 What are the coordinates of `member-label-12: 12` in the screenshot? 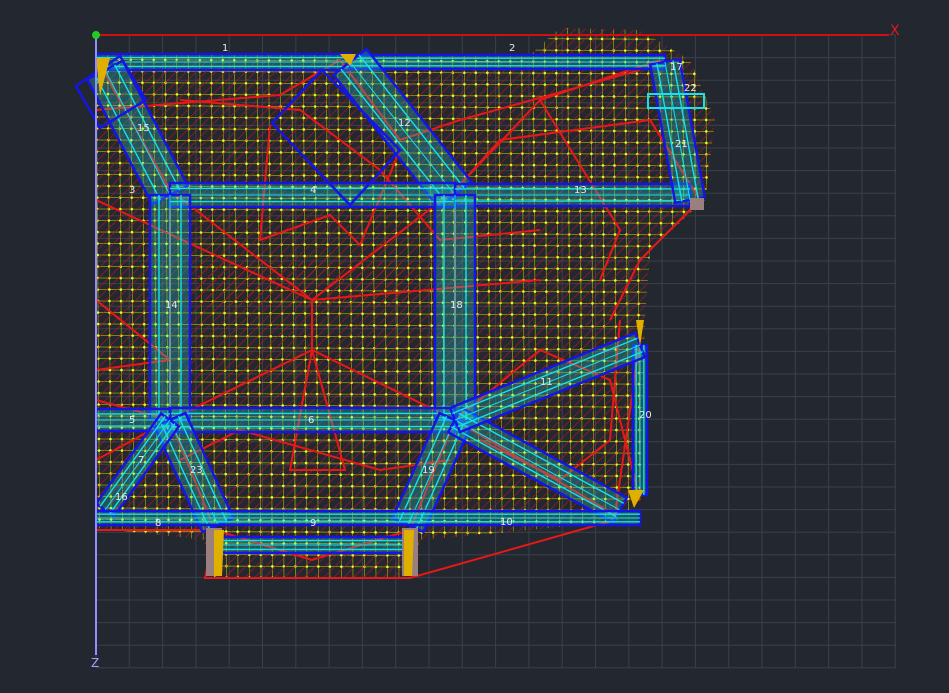 It's located at (404, 123).